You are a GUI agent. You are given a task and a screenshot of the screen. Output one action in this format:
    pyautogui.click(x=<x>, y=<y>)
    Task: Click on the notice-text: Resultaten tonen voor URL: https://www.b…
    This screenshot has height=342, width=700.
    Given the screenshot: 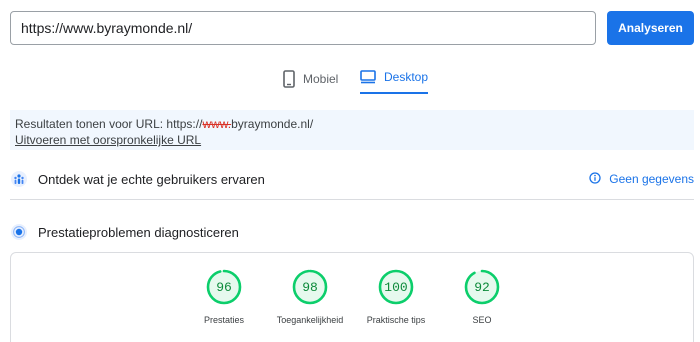 What is the action you would take?
    pyautogui.click(x=352, y=124)
    